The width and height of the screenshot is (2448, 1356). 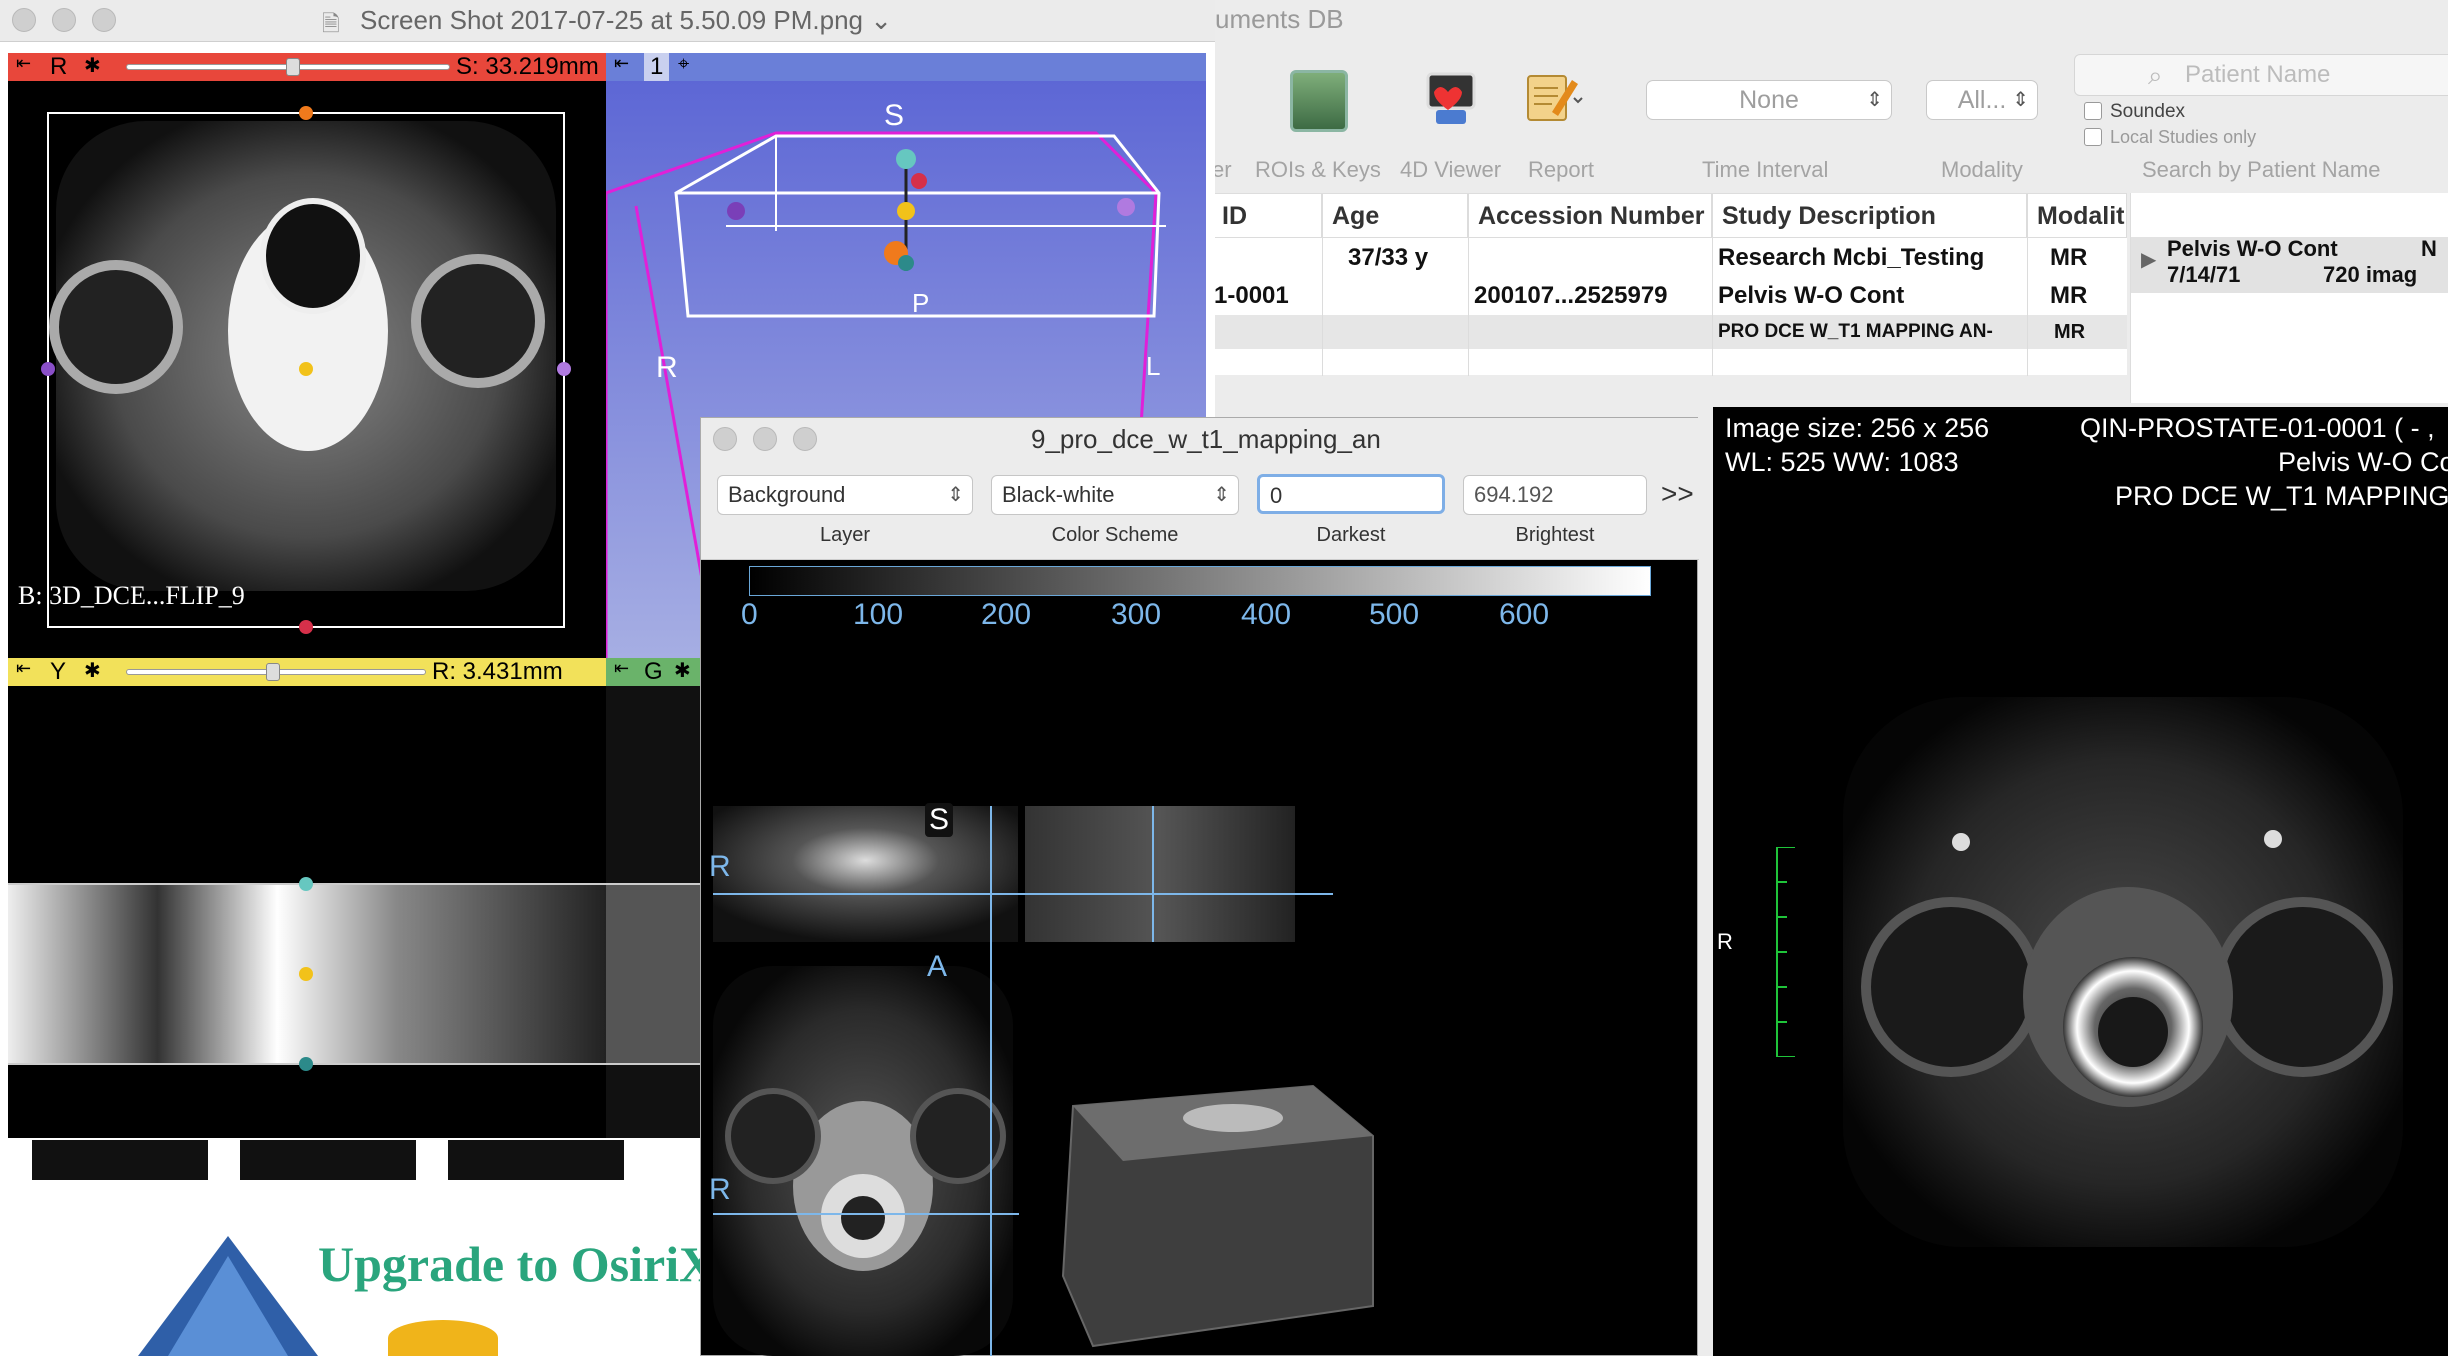 I want to click on column-header-description: Study Description, so click(x=1869, y=216).